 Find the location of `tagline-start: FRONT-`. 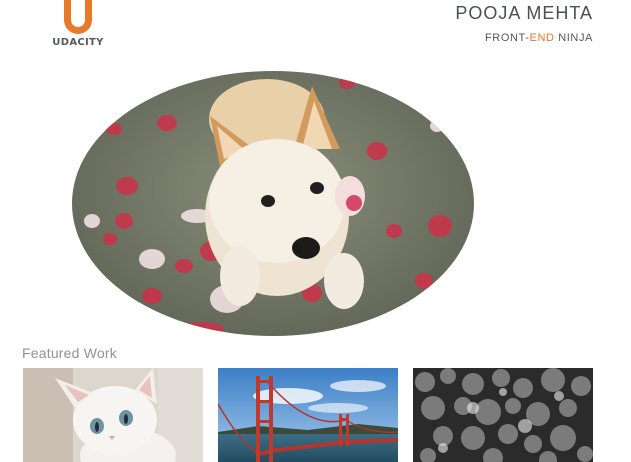

tagline-start: FRONT- is located at coordinates (507, 38).